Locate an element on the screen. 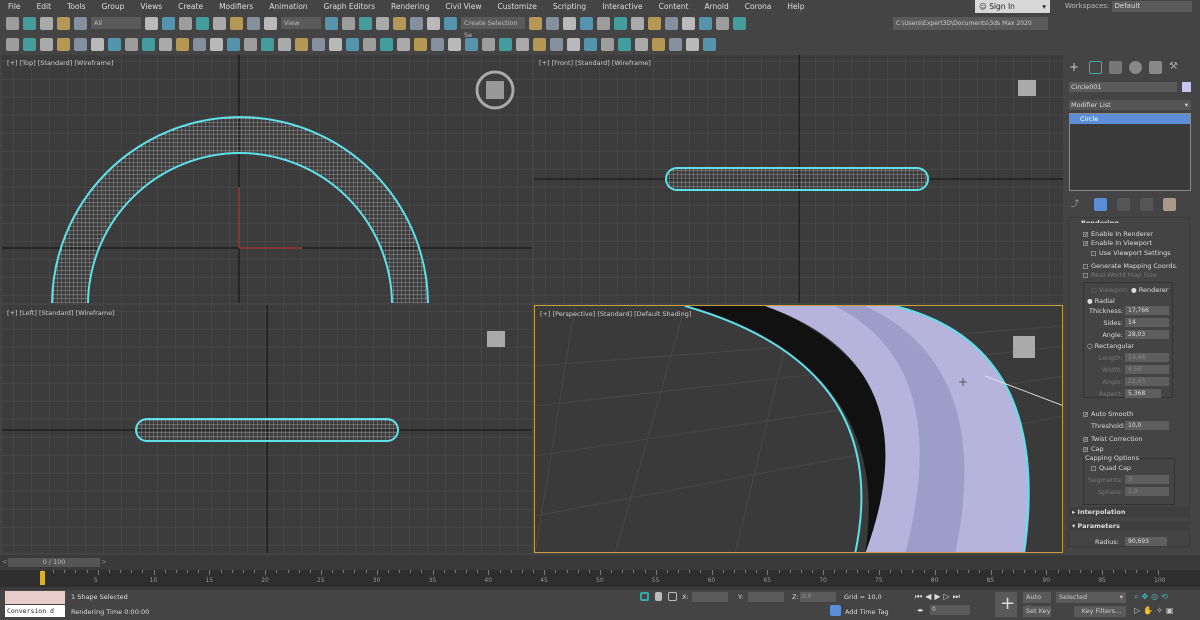 This screenshot has height=620, width=1200. modifier-list-dropdown: Modifier List ▾ is located at coordinates (1130, 105).